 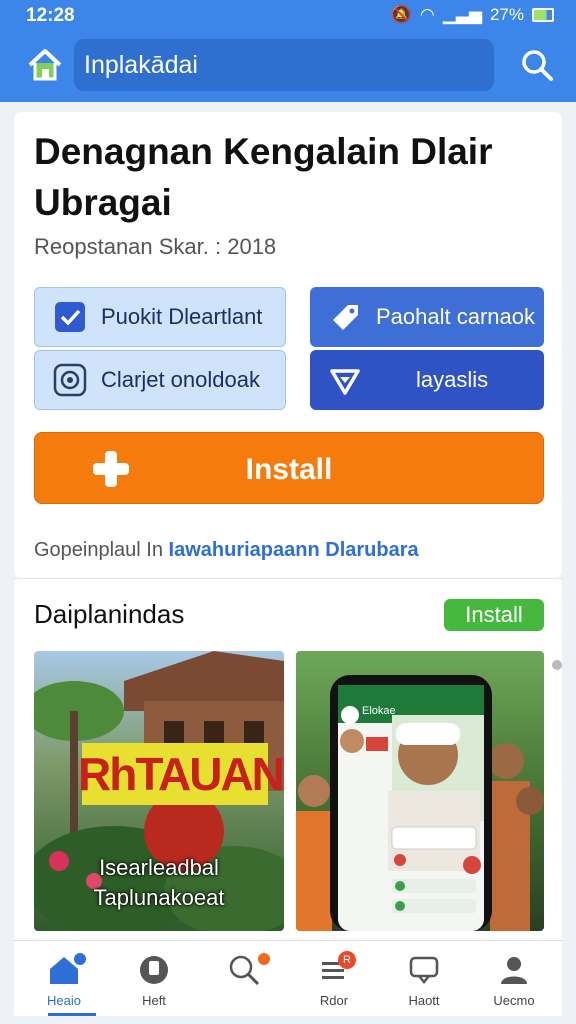 I want to click on battery-percentage: 27%, so click(x=506, y=14).